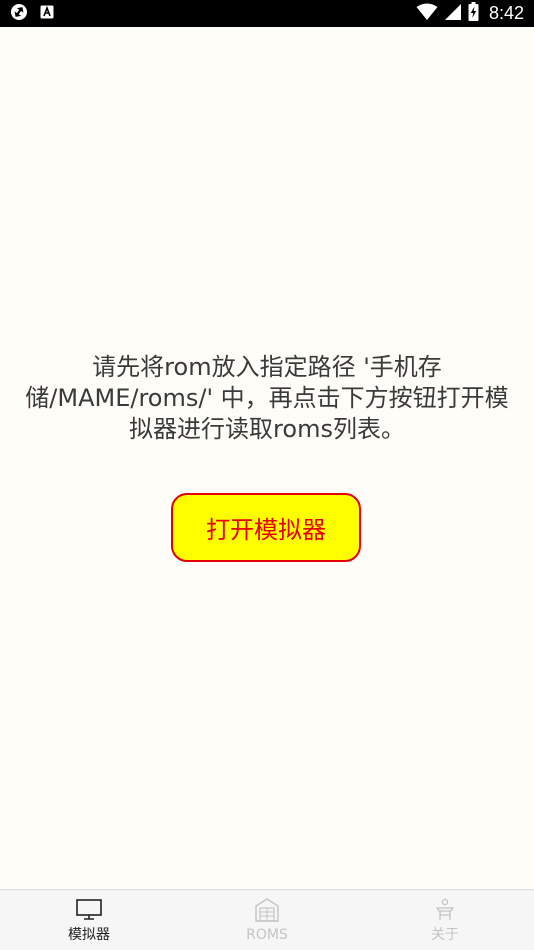 This screenshot has height=950, width=534. I want to click on status-clock: 8:42, so click(506, 13).